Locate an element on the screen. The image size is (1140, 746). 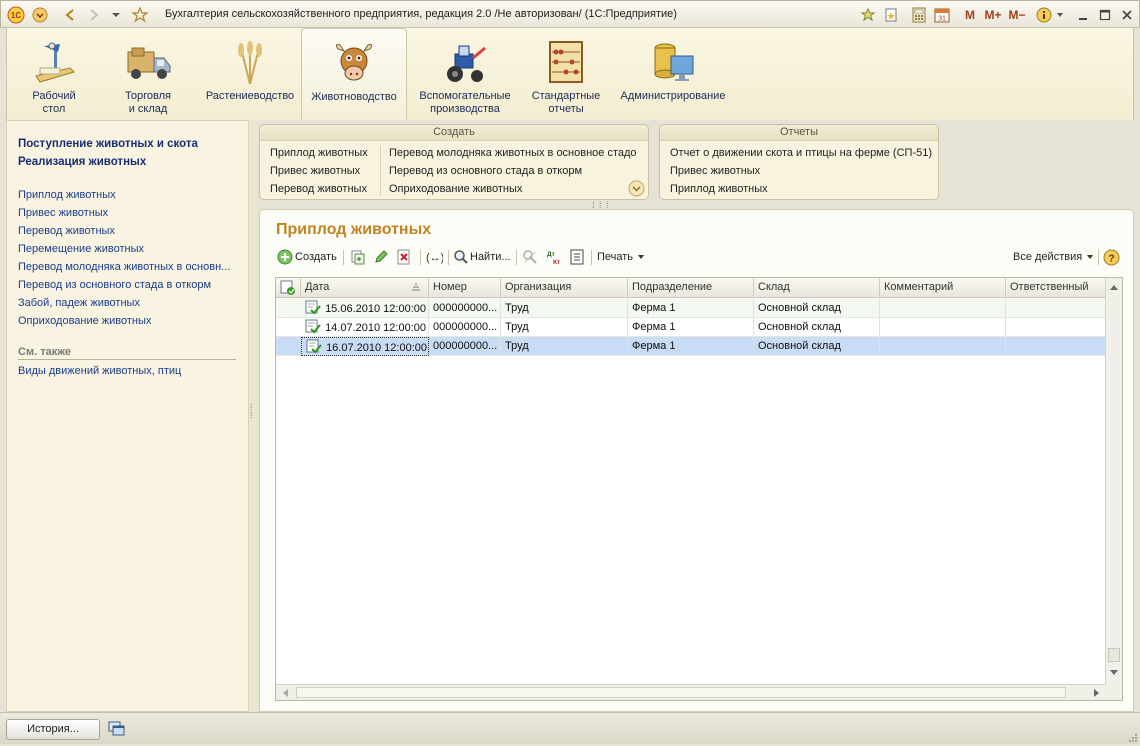
main-menu-icon is located at coordinates (40, 14).